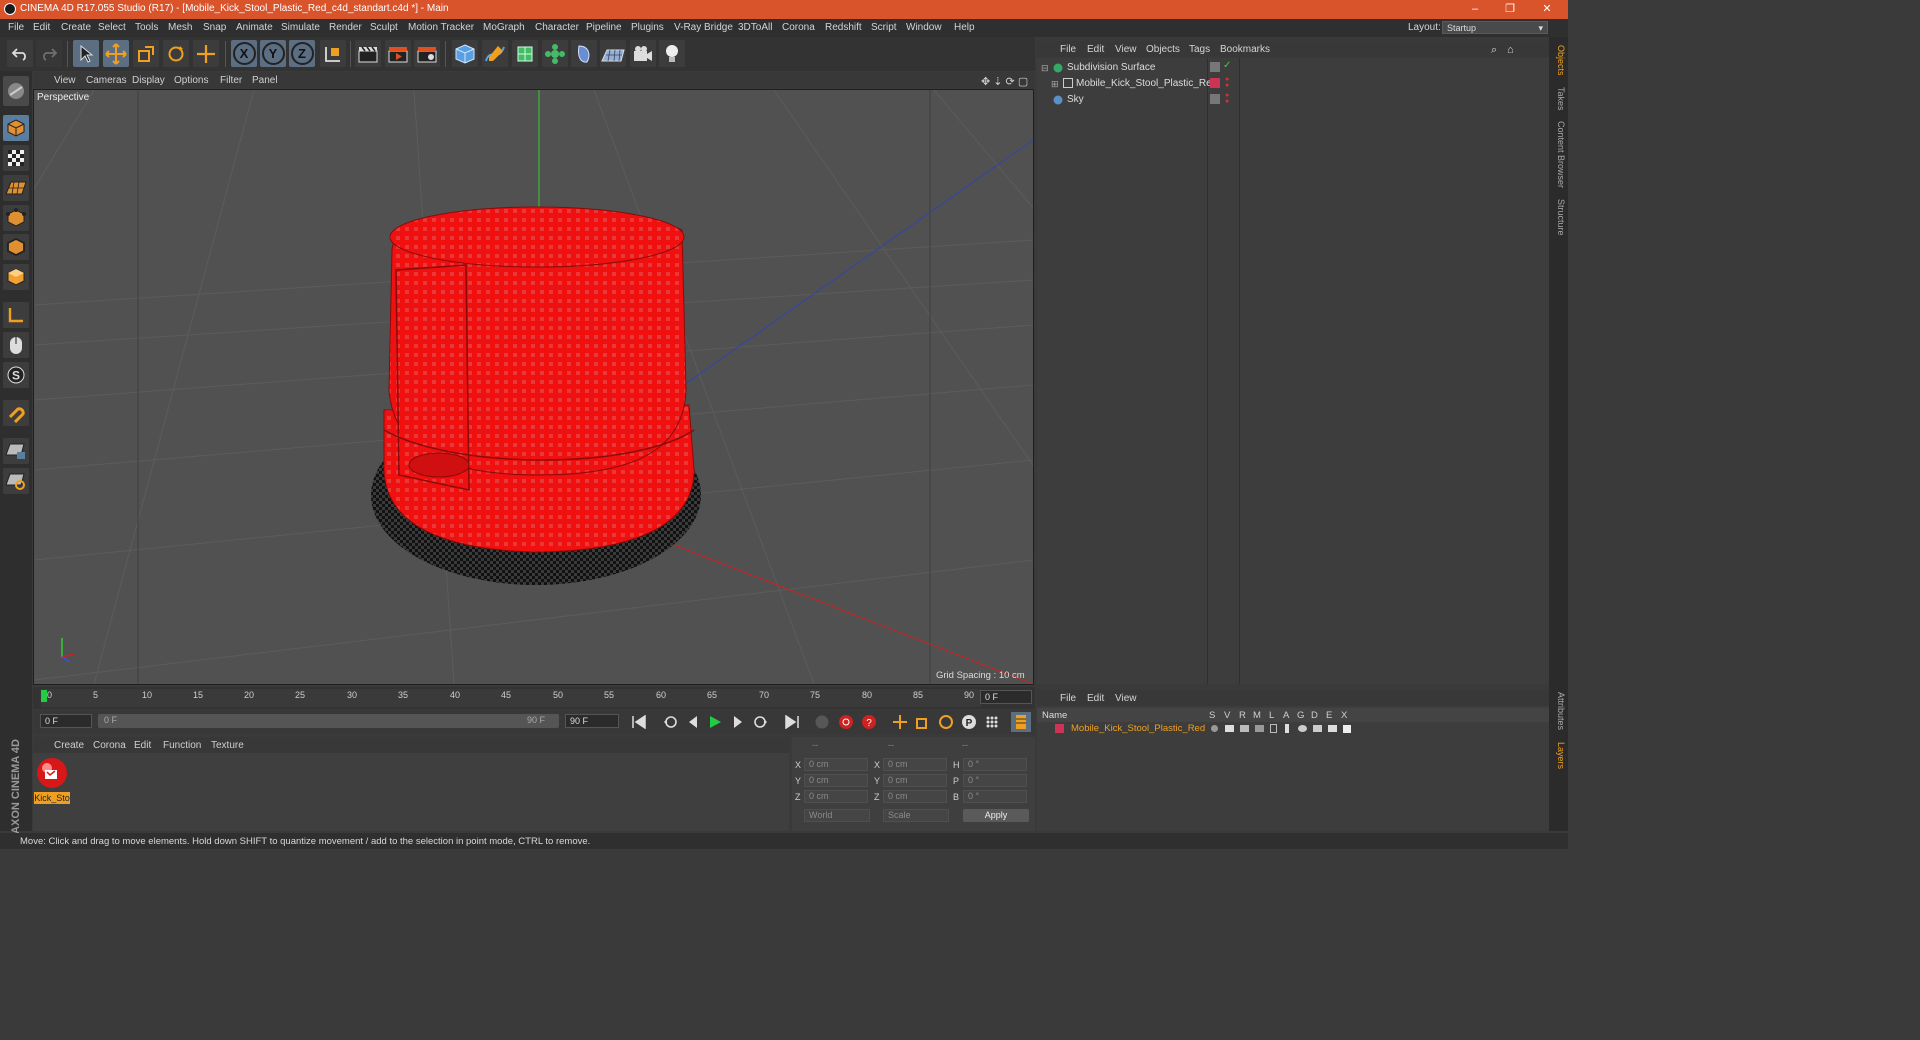  I want to click on render-view-button, so click(368, 53).